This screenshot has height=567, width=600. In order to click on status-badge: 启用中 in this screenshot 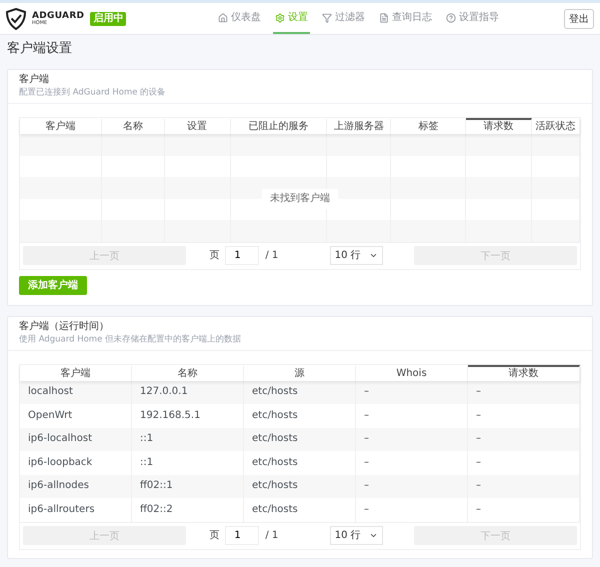, I will do `click(108, 19)`.